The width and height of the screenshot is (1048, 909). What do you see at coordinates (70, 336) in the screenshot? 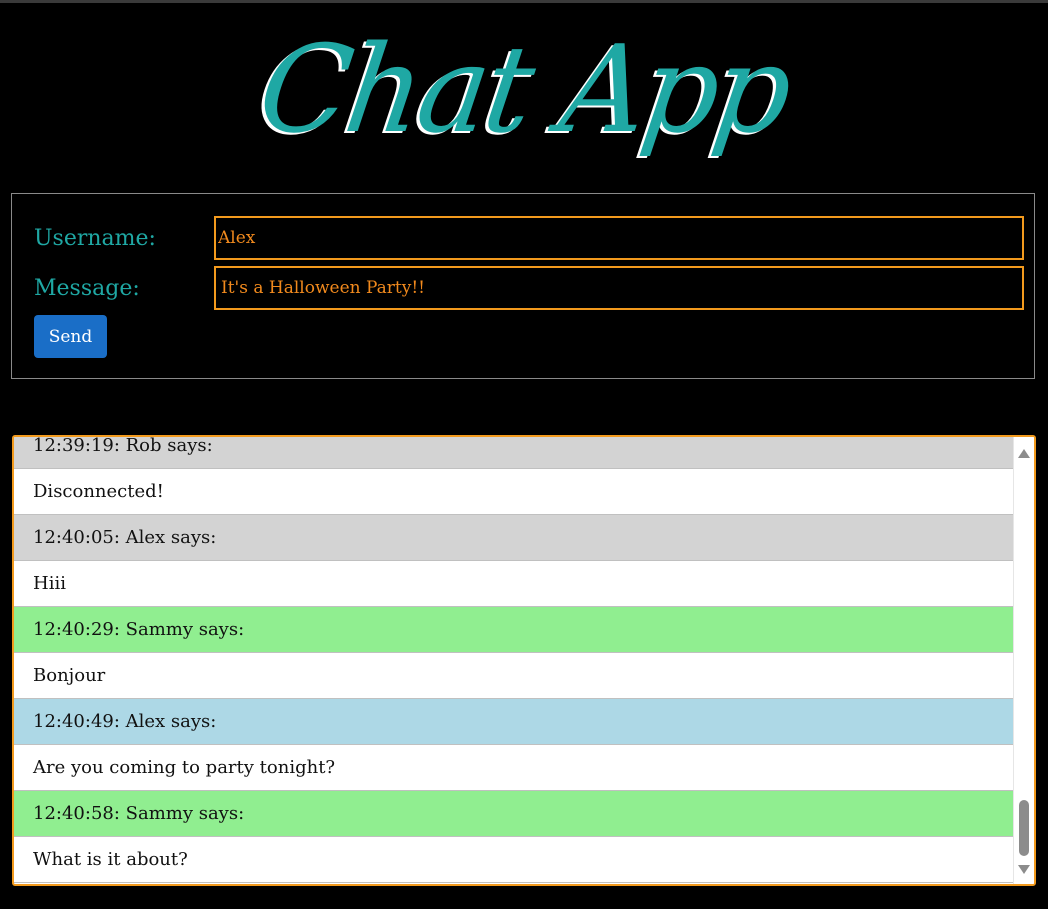
I see `send-button: Send` at bounding box center [70, 336].